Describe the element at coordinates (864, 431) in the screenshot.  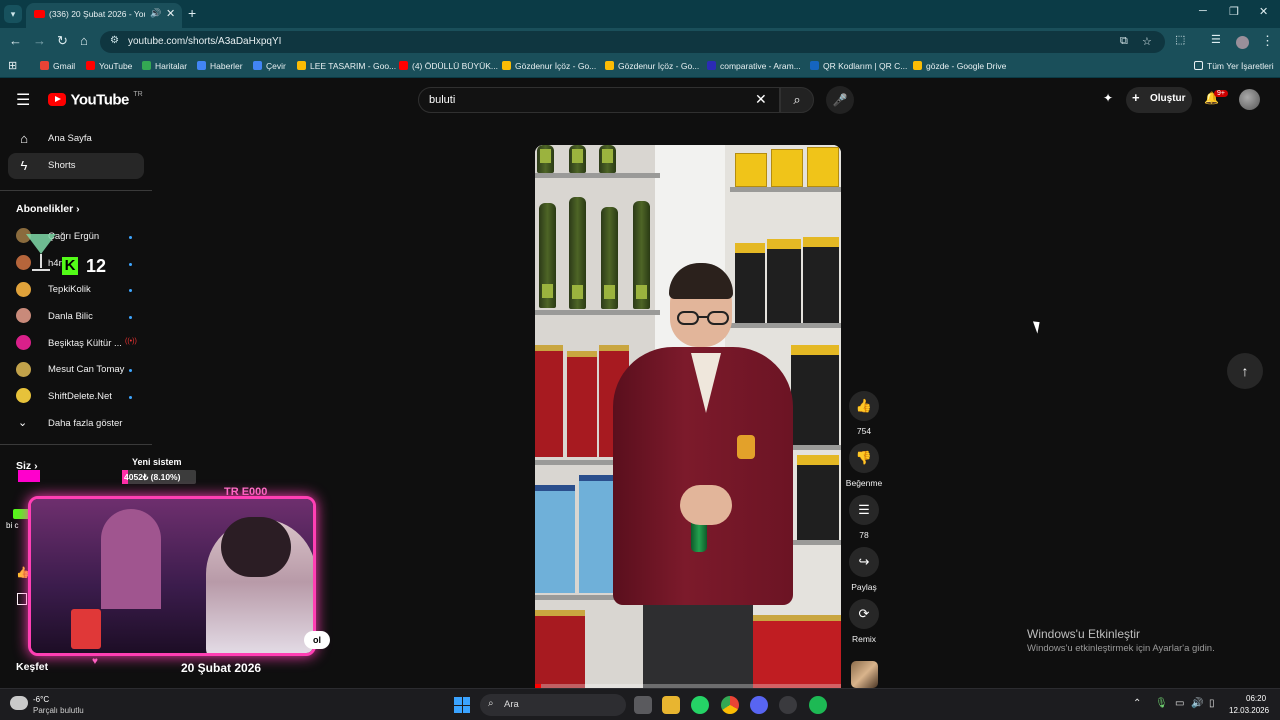
I see `like-count: 754` at that location.